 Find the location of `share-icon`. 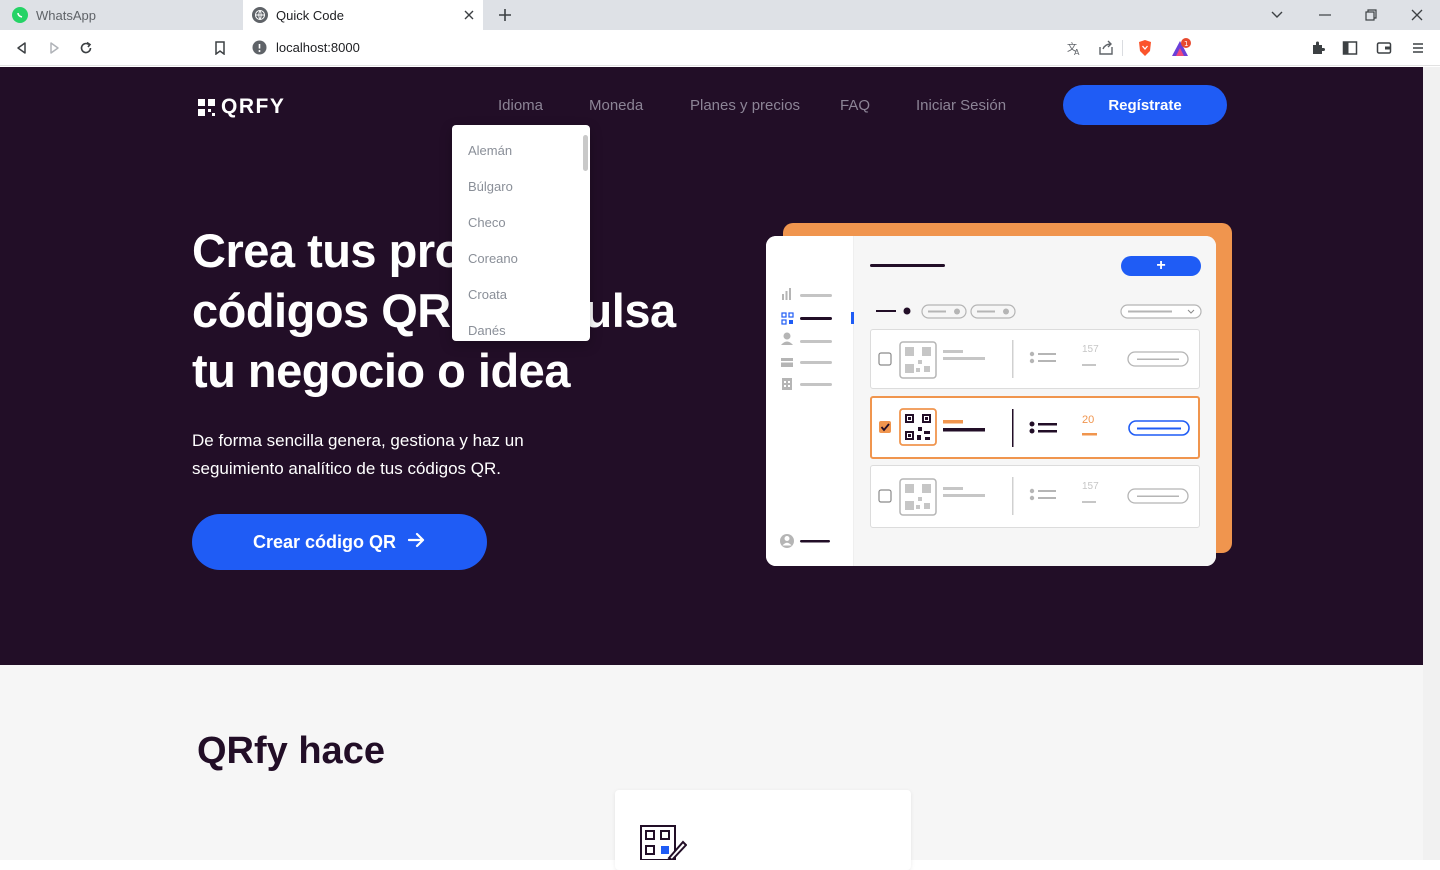

share-icon is located at coordinates (1106, 50).